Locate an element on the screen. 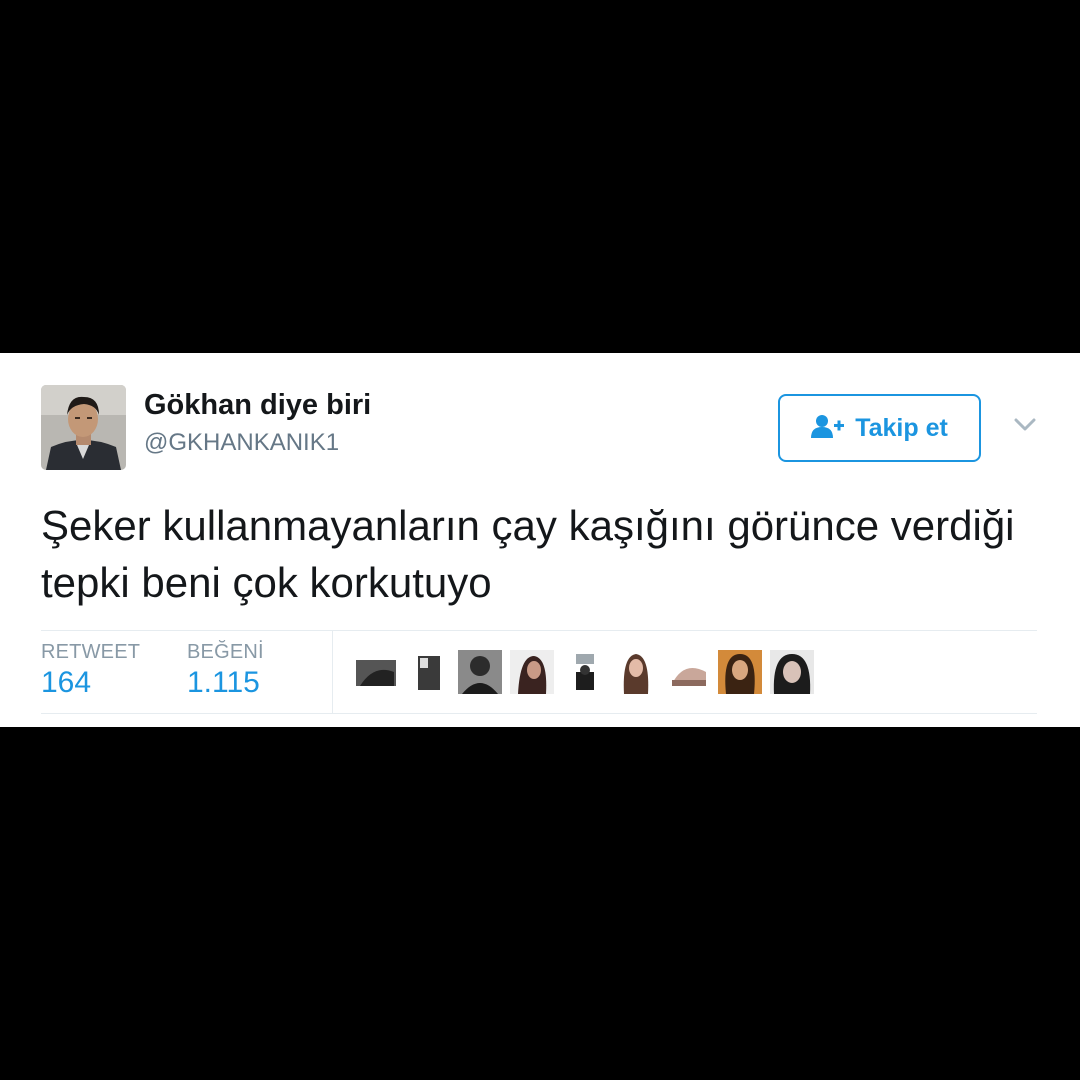 The height and width of the screenshot is (1080, 1080). like-label: BEĞENİ is located at coordinates (225, 652).